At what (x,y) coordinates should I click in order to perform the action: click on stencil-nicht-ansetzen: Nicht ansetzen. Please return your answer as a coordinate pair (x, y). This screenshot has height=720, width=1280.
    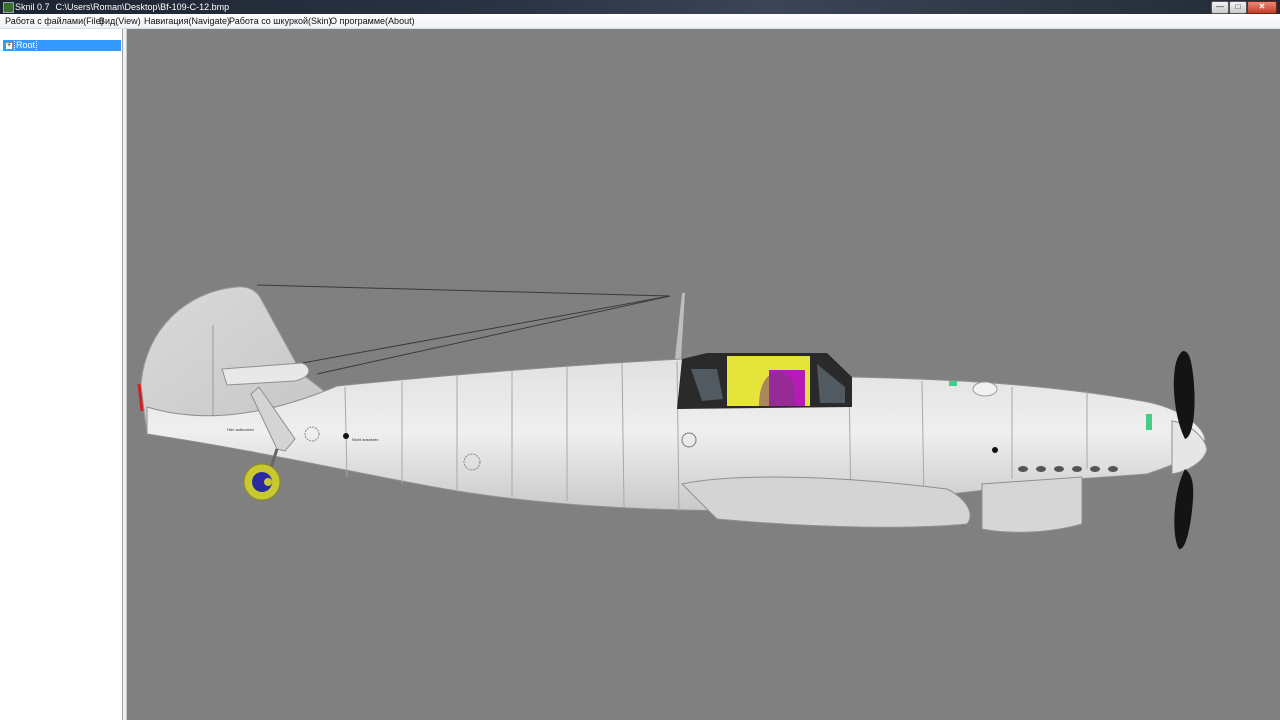
    Looking at the image, I should click on (365, 439).